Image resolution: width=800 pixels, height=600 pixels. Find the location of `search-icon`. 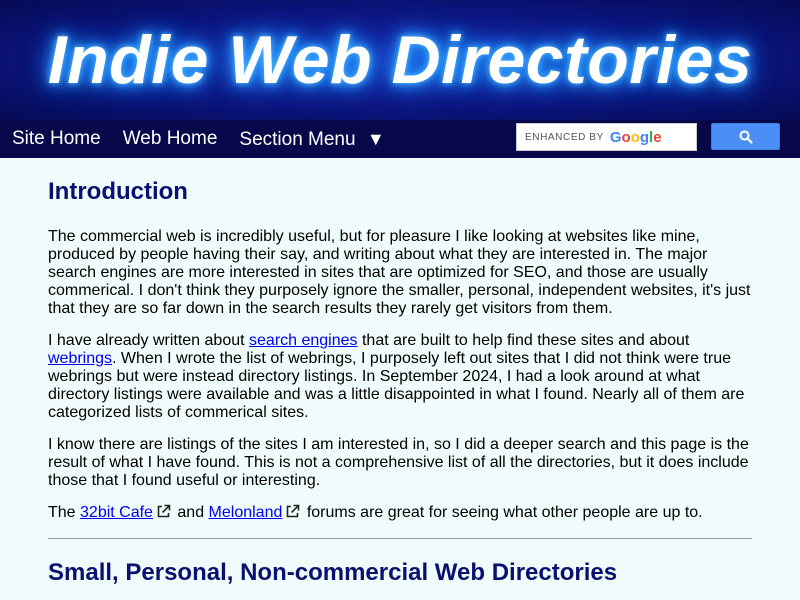

search-icon is located at coordinates (746, 137).